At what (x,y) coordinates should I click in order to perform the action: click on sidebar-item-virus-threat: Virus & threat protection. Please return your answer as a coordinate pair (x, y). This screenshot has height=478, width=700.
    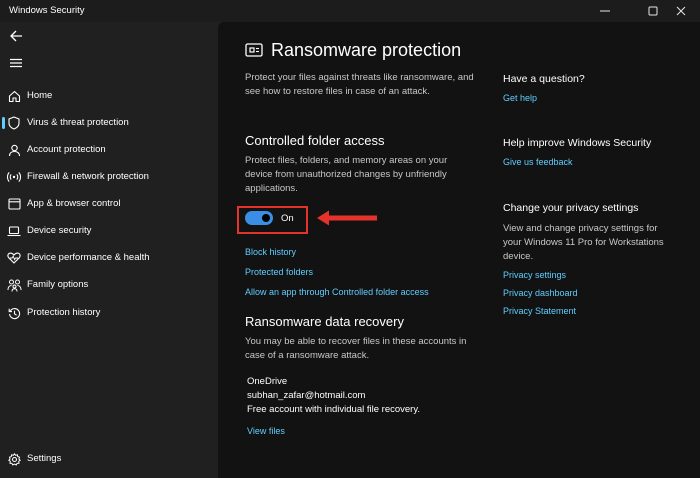
    Looking at the image, I should click on (109, 123).